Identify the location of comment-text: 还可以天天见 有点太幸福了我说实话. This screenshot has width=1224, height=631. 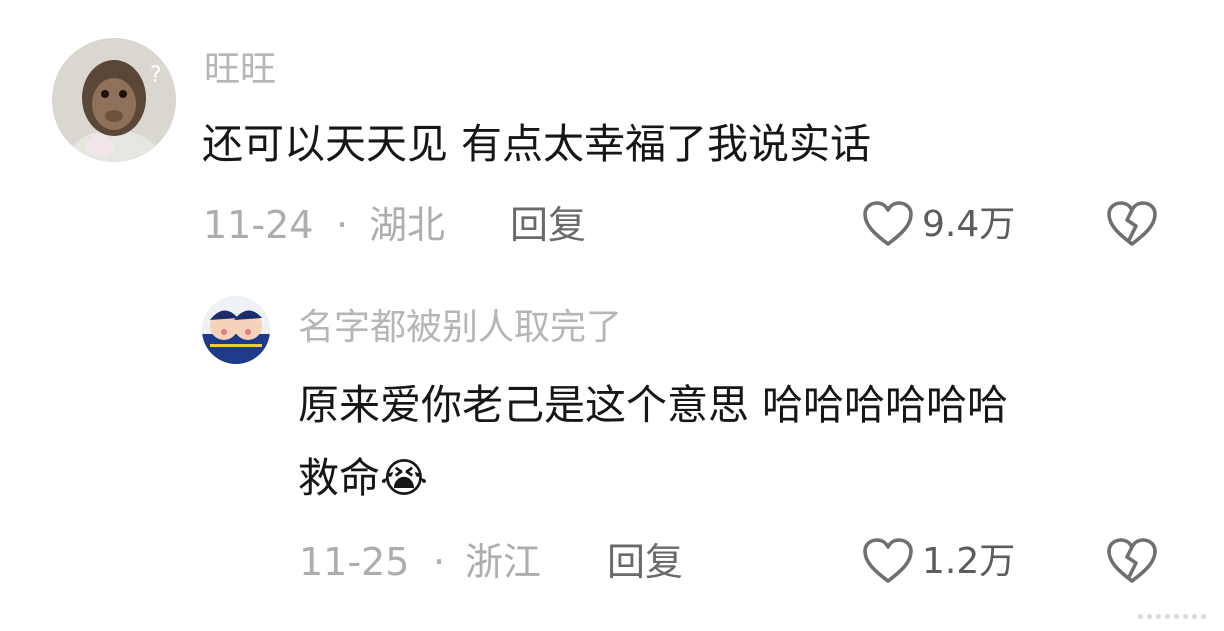
(537, 144).